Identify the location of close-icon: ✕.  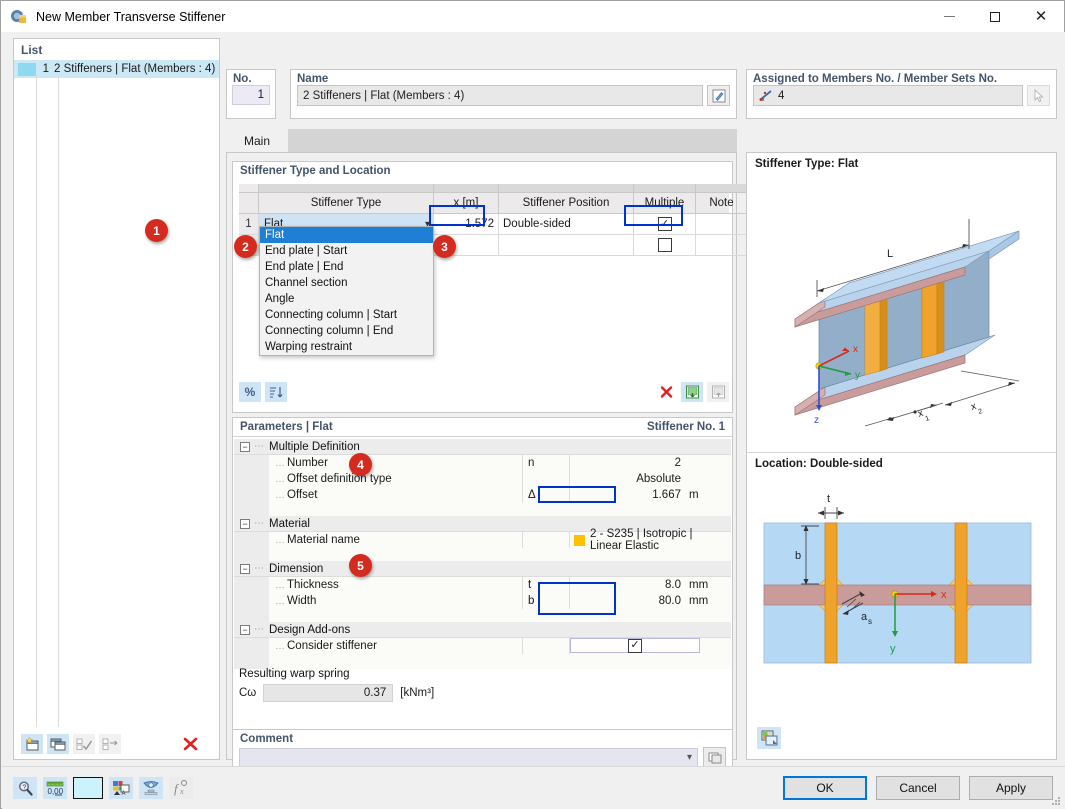
(1041, 16).